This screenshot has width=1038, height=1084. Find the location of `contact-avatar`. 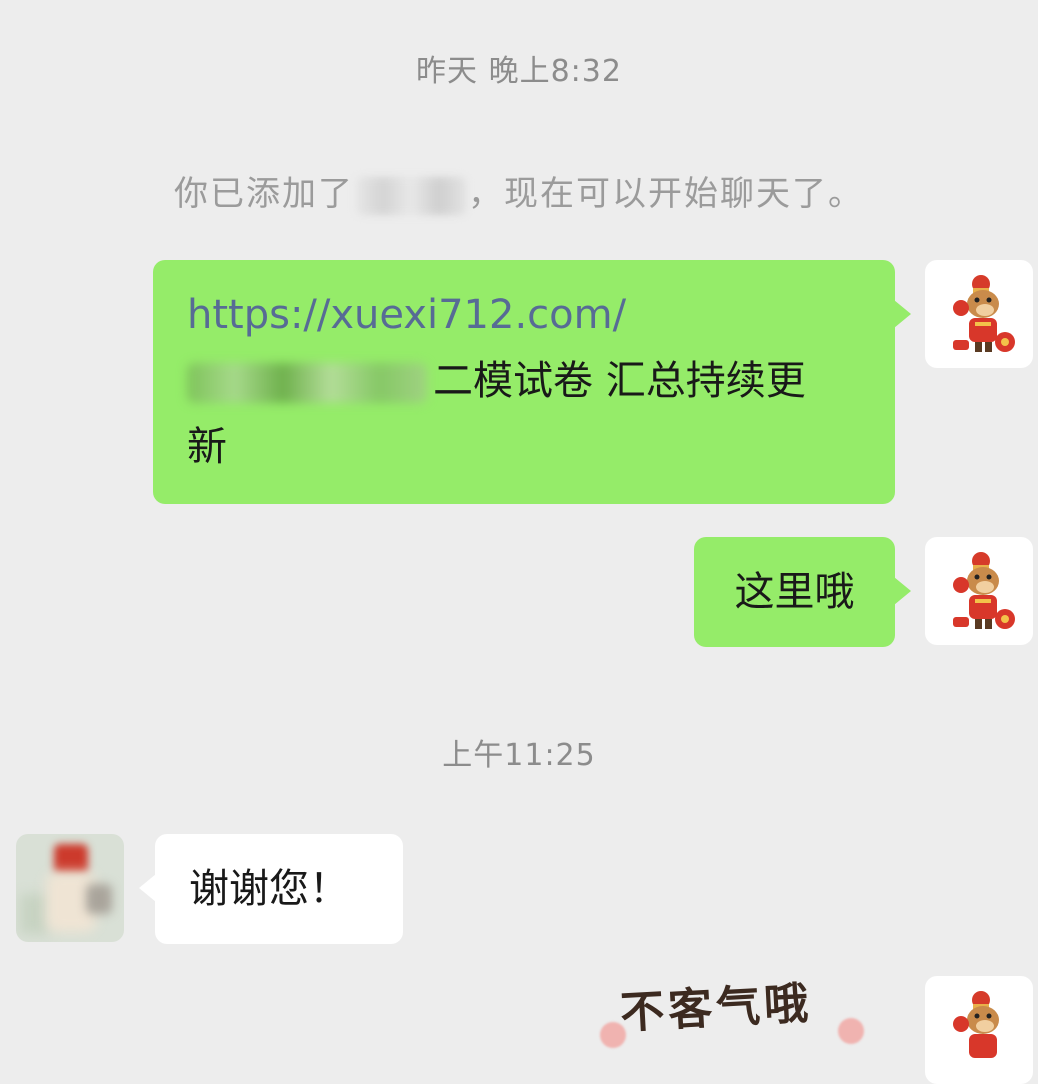

contact-avatar is located at coordinates (70, 888).